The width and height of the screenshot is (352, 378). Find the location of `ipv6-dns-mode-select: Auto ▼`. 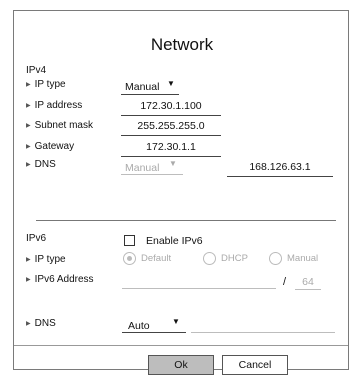

ipv6-dns-mode-select: Auto ▼ is located at coordinates (154, 324).